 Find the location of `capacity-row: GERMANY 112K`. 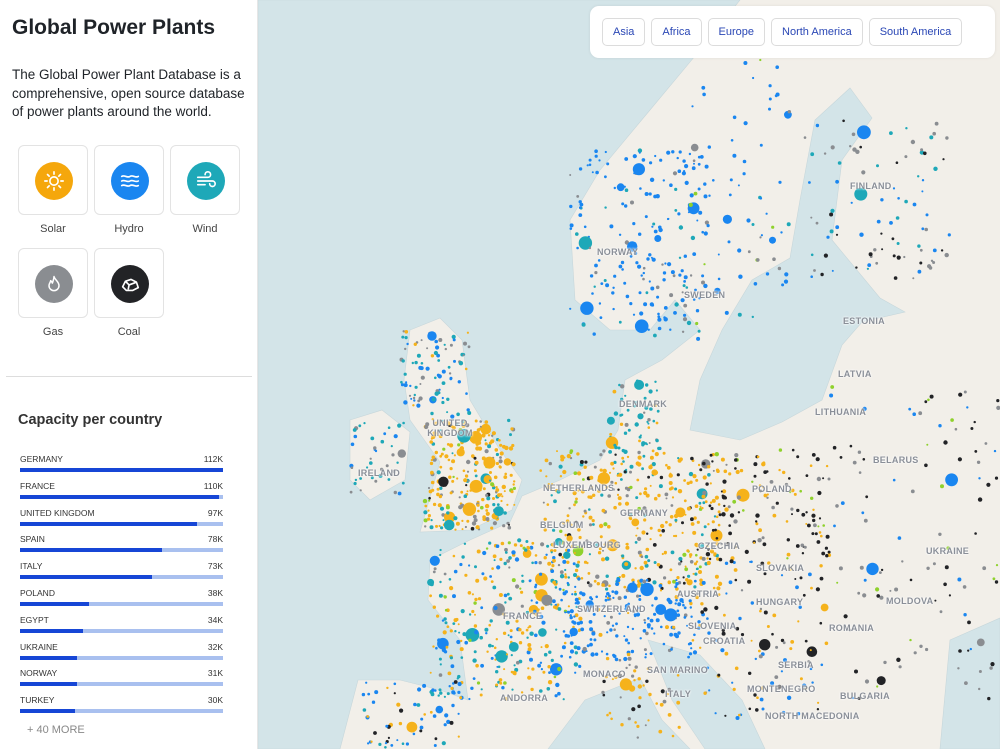

capacity-row: GERMANY 112K is located at coordinates (121, 464).